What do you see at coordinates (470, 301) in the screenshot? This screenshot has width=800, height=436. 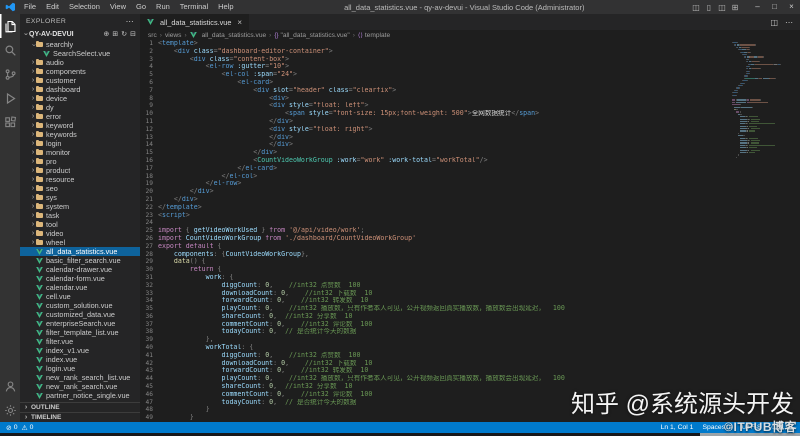 I see `code-line: 34 forwardCount: 0, //int32 转发数 10` at bounding box center [470, 301].